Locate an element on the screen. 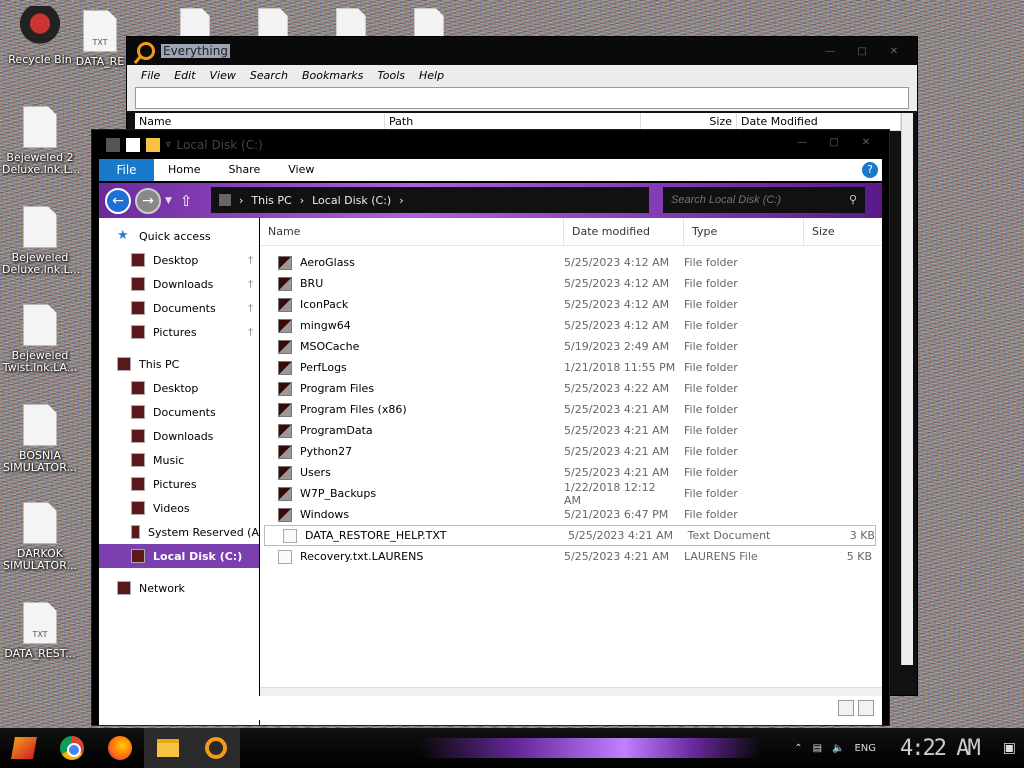 This screenshot has height=768, width=1024. sidebar-item: Music is located at coordinates (179, 460).